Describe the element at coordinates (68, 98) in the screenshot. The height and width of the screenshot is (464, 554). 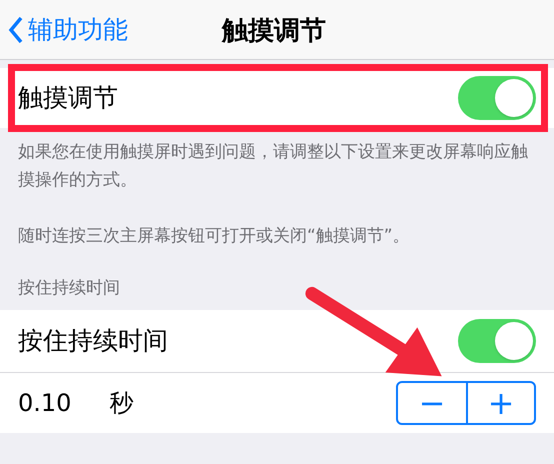
I see `setting-label: 触摸调节` at that location.